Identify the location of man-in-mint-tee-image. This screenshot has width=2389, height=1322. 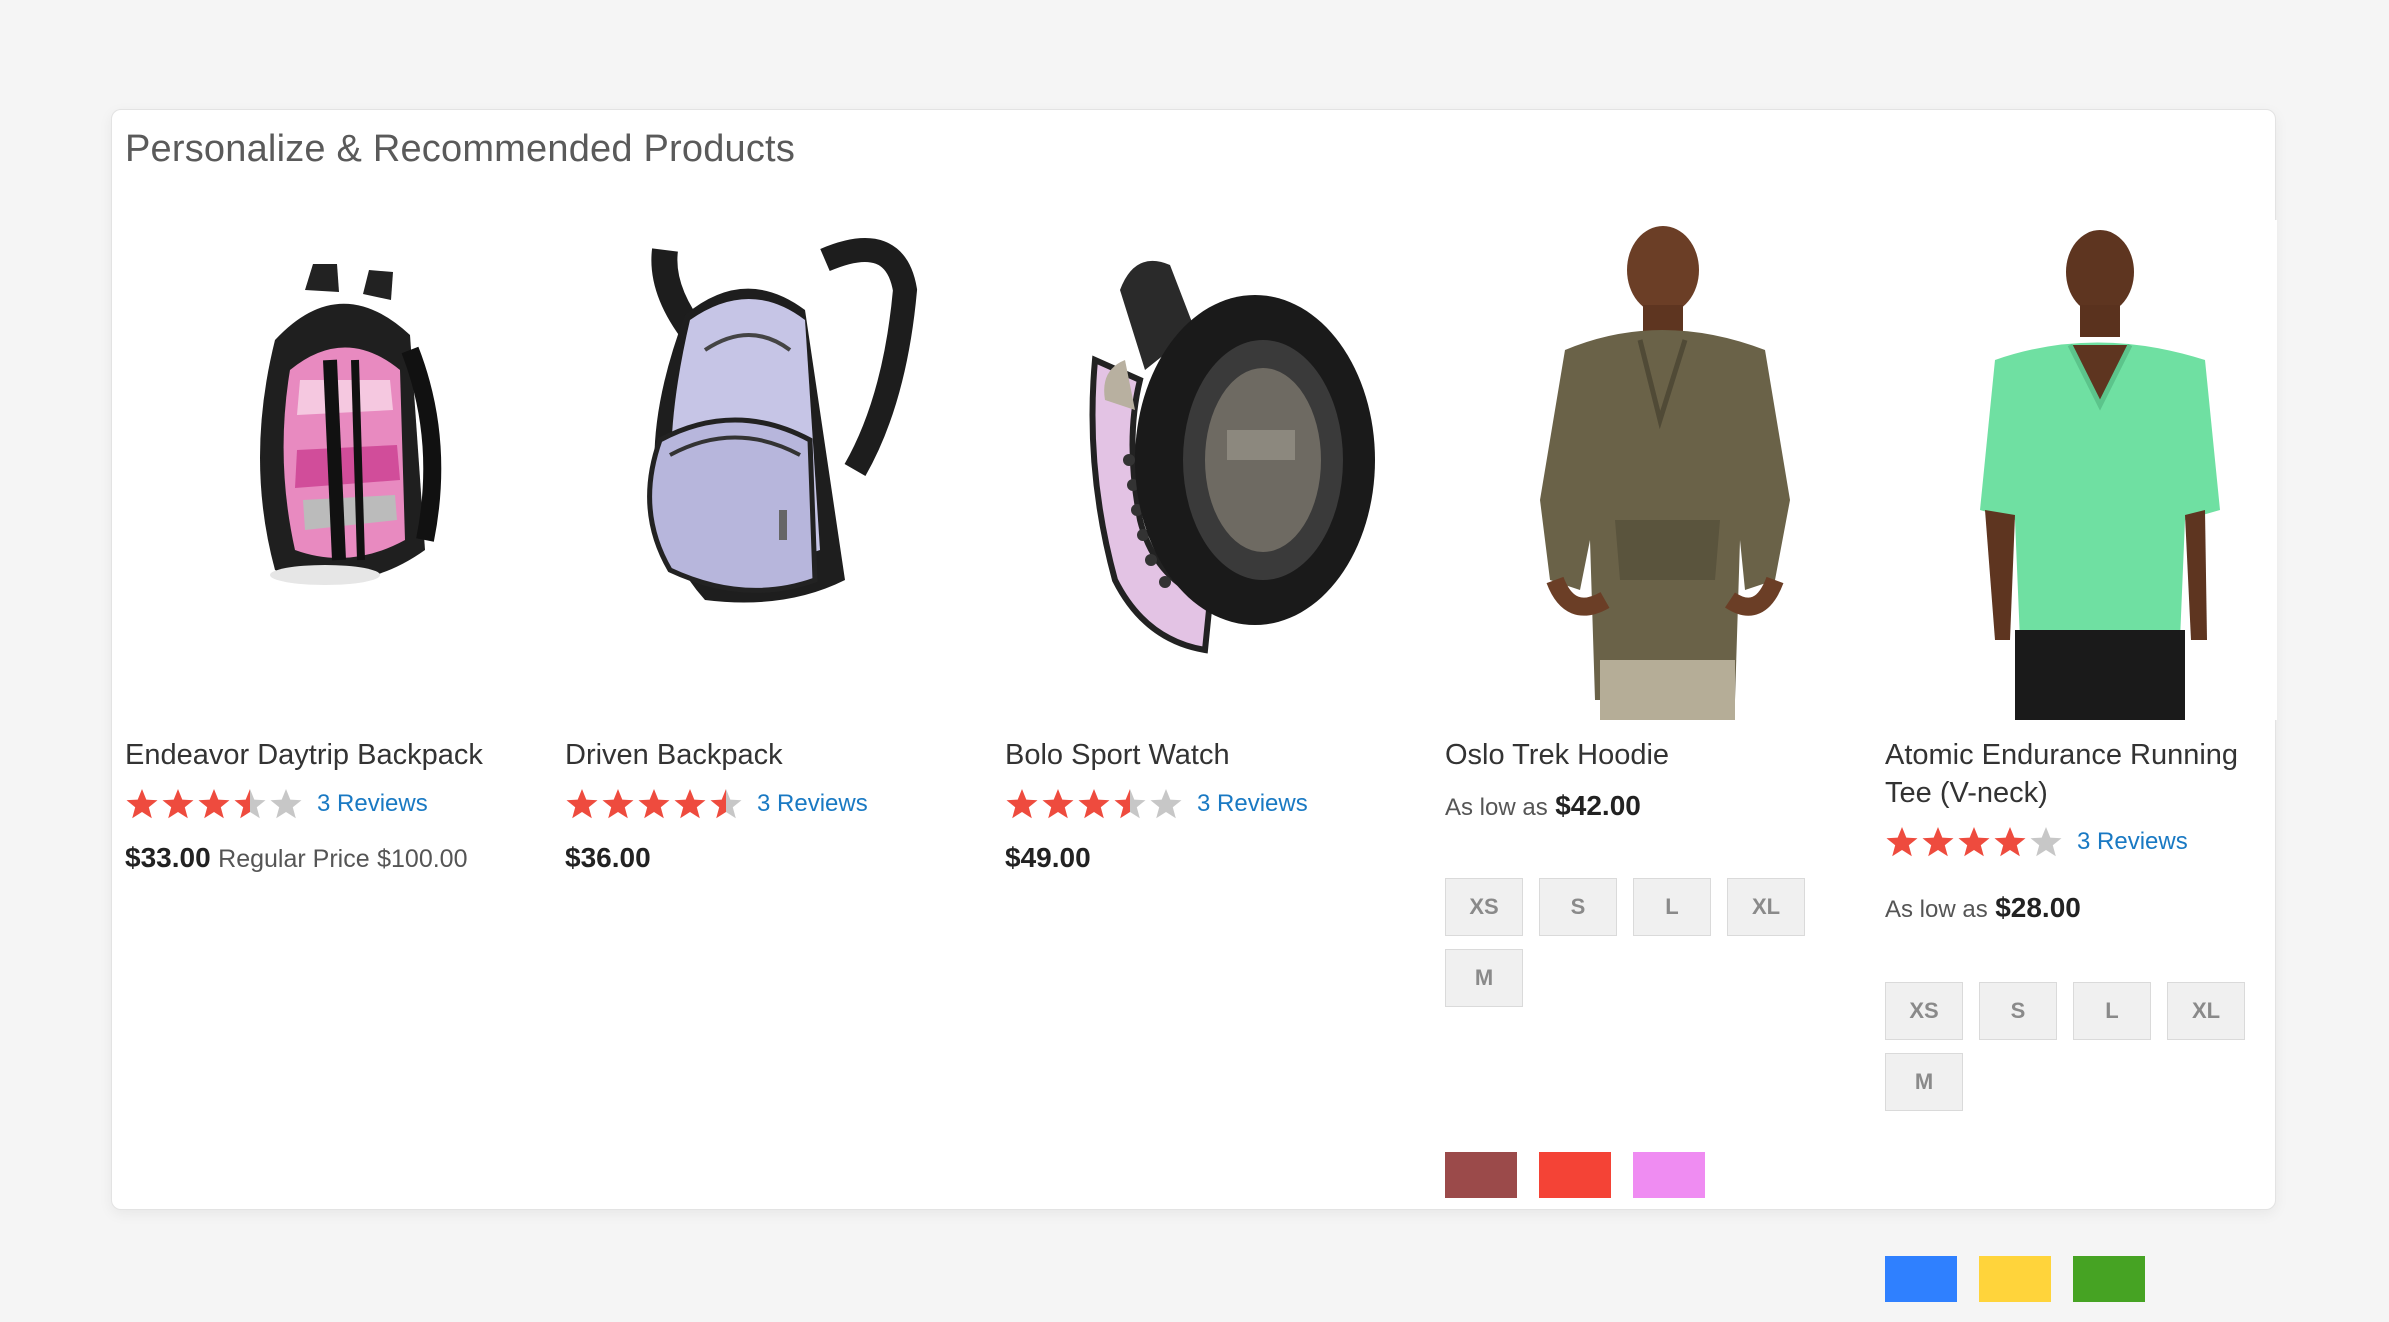
(2081, 470).